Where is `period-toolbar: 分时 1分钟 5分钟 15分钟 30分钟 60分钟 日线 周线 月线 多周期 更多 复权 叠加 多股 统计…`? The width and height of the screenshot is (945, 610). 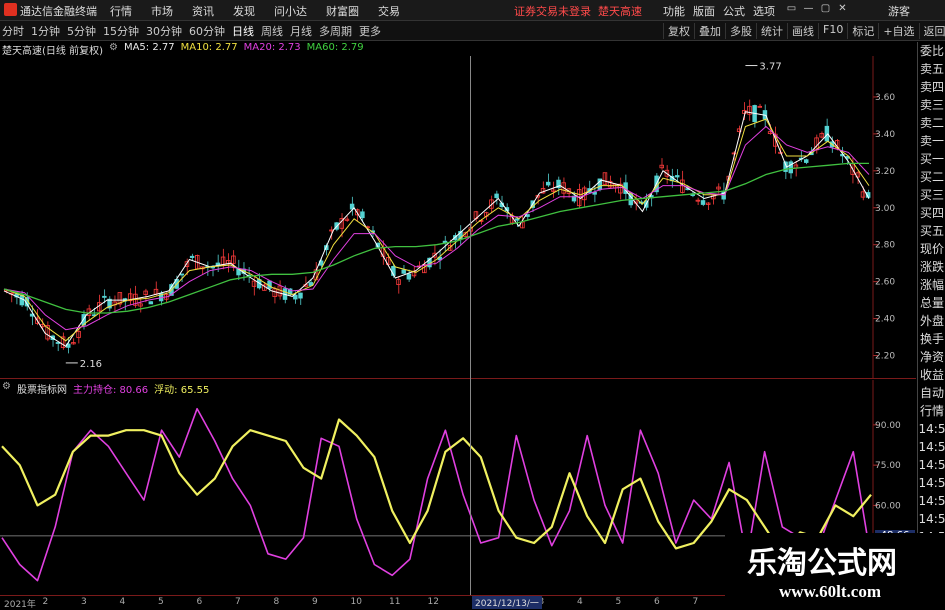 period-toolbar: 分时 1分钟 5分钟 15分钟 30分钟 60分钟 日线 周线 月线 多周期 更多 复权 叠加 多股 统计… is located at coordinates (472, 31).